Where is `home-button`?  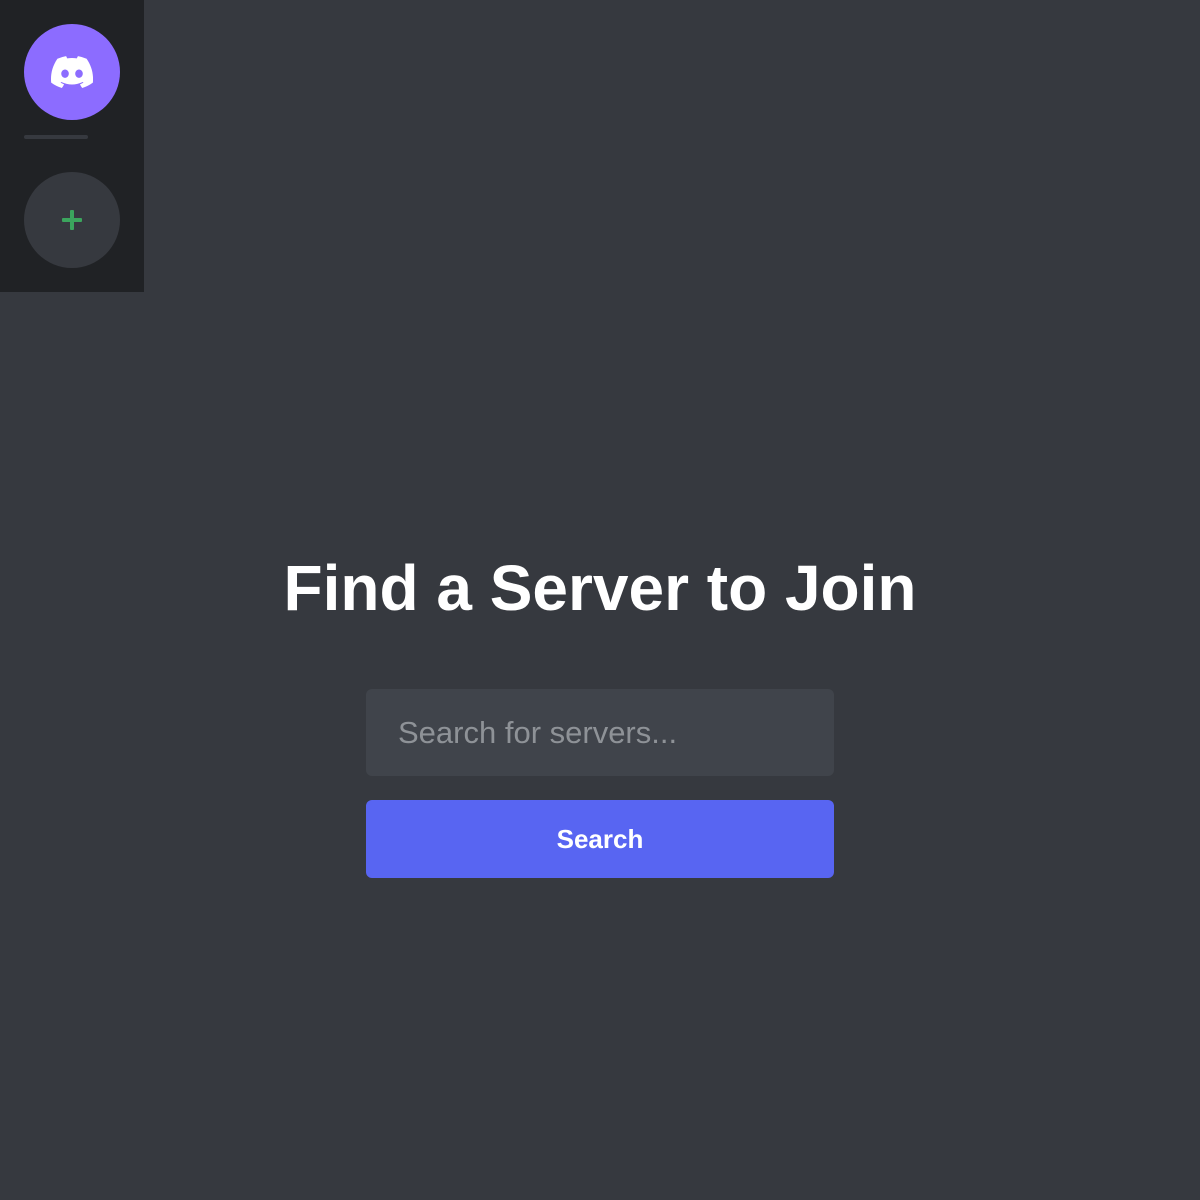 home-button is located at coordinates (72, 72).